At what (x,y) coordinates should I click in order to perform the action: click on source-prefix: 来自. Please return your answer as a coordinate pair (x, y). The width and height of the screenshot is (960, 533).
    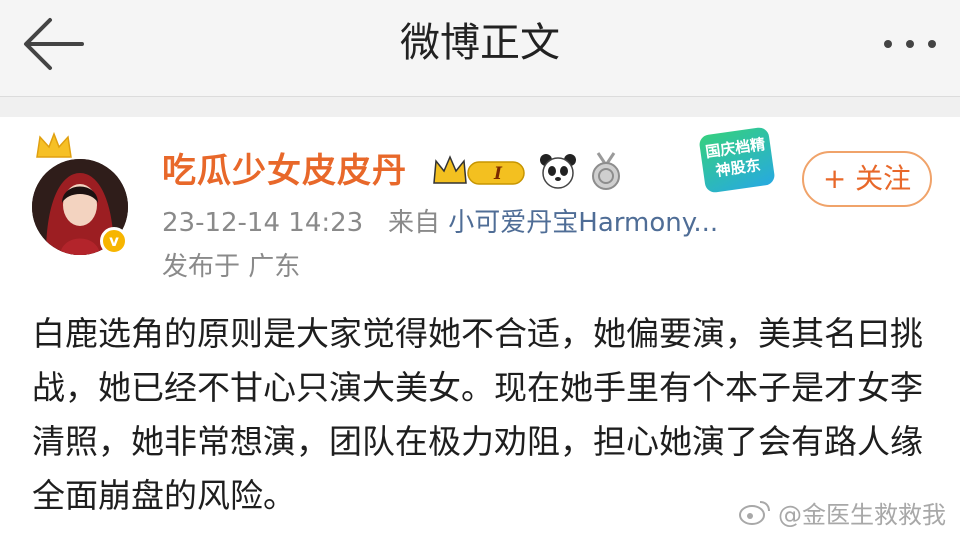
    Looking at the image, I should click on (414, 223).